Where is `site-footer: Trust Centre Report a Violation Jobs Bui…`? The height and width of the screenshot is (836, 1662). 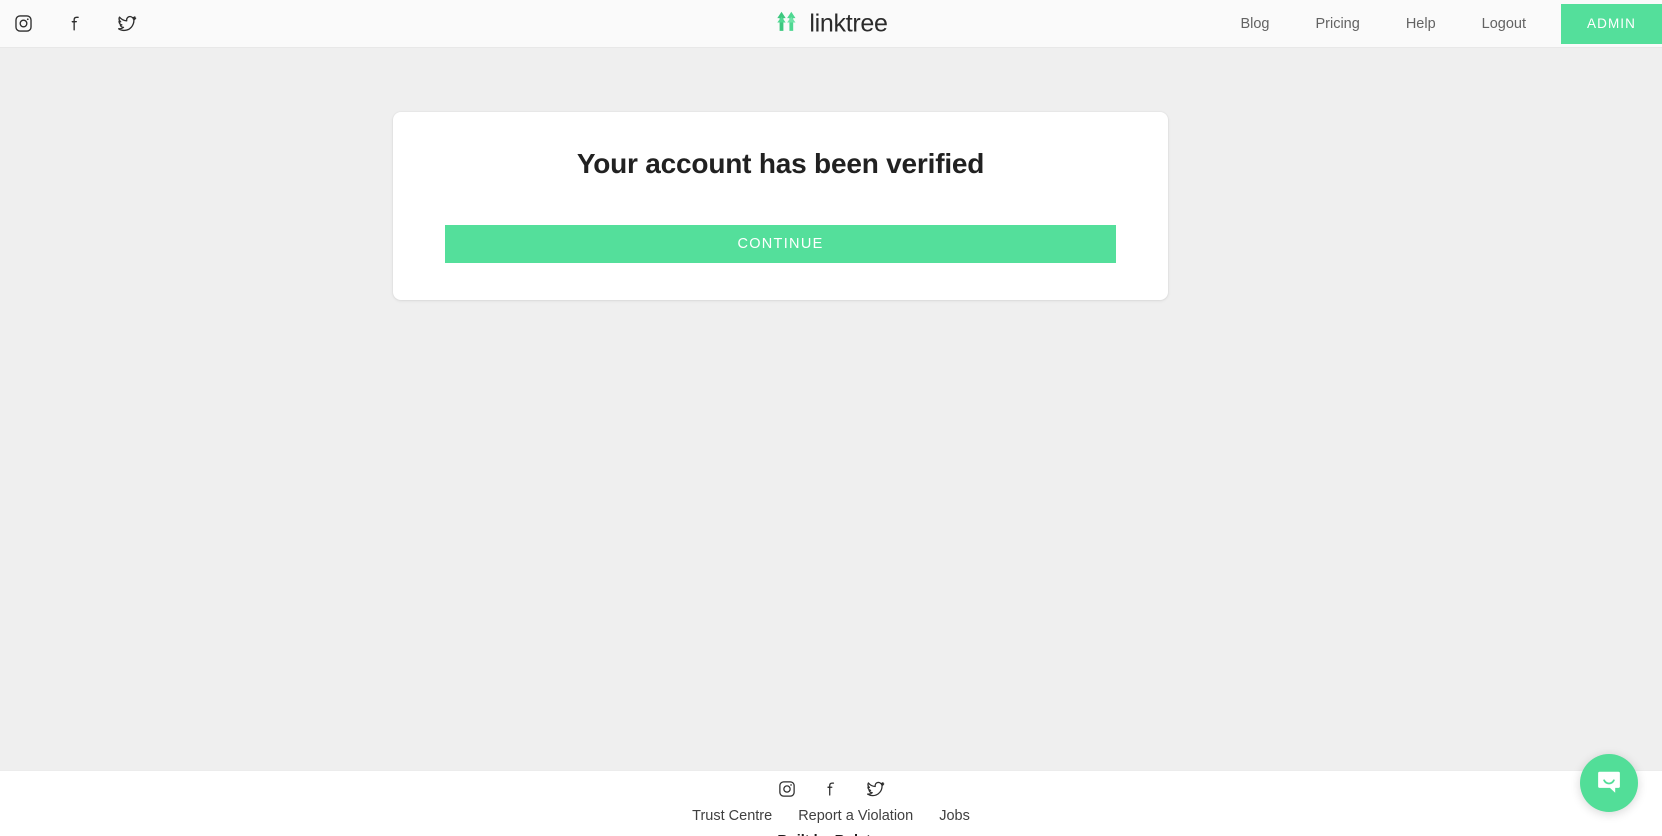 site-footer: Trust Centre Report a Violation Jobs Bui… is located at coordinates (831, 803).